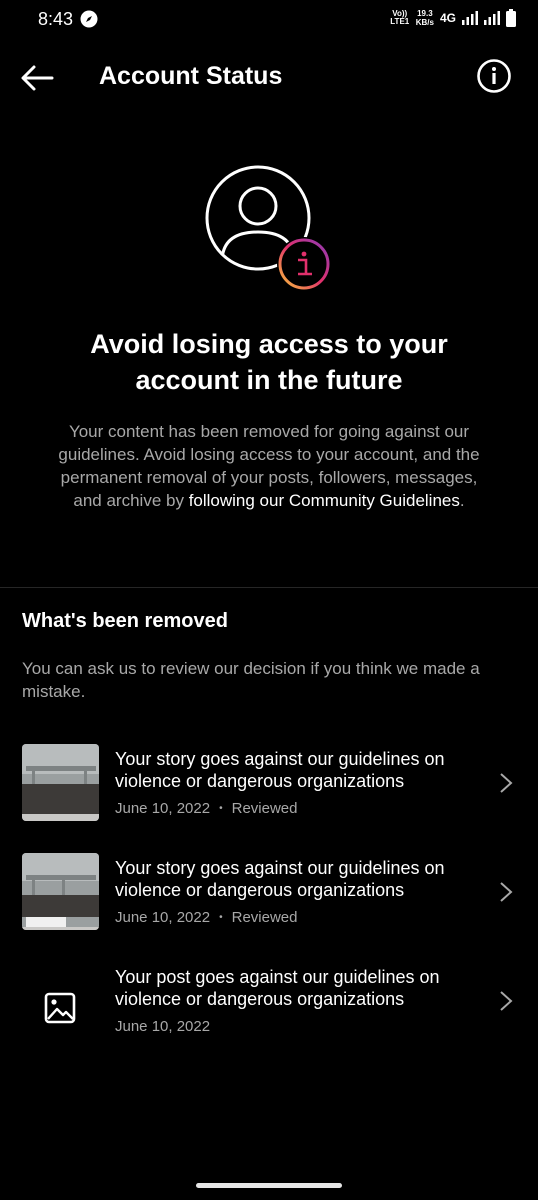 This screenshot has height=1200, width=538. I want to click on status-bar: 8:43 Vo)) LTE1 19.3 KB/s 4G, so click(269, 20).